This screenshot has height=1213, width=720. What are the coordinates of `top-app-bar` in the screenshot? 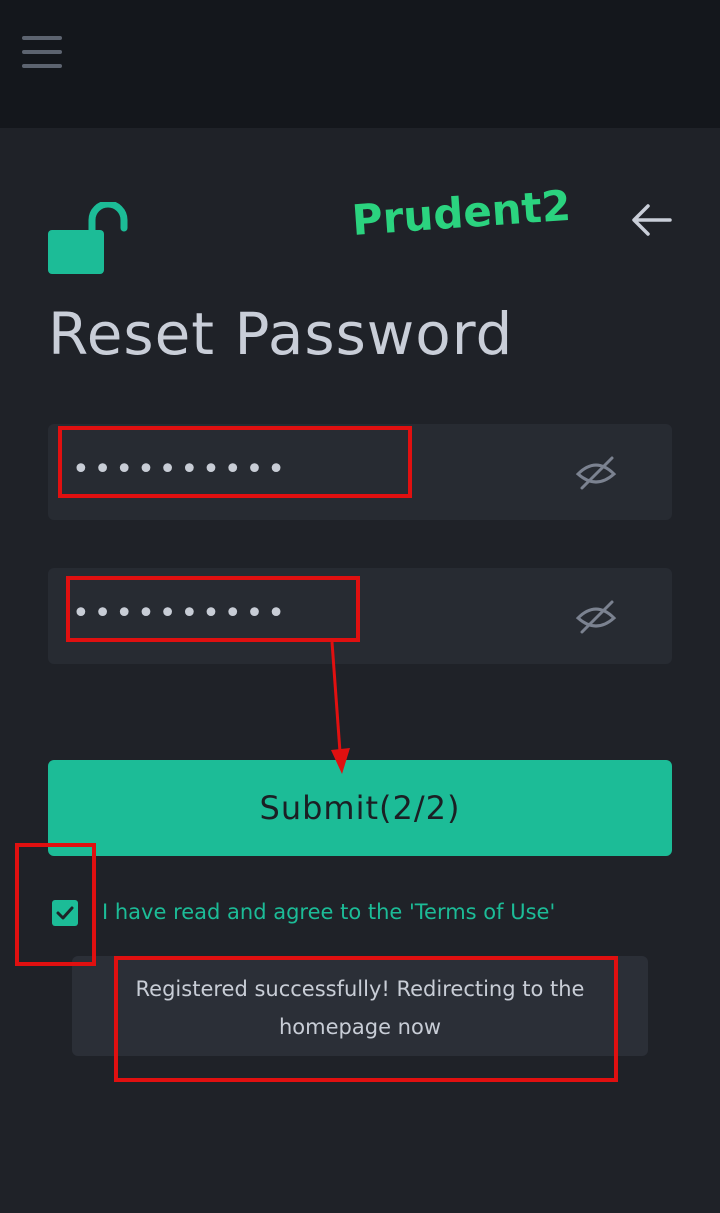 It's located at (360, 64).